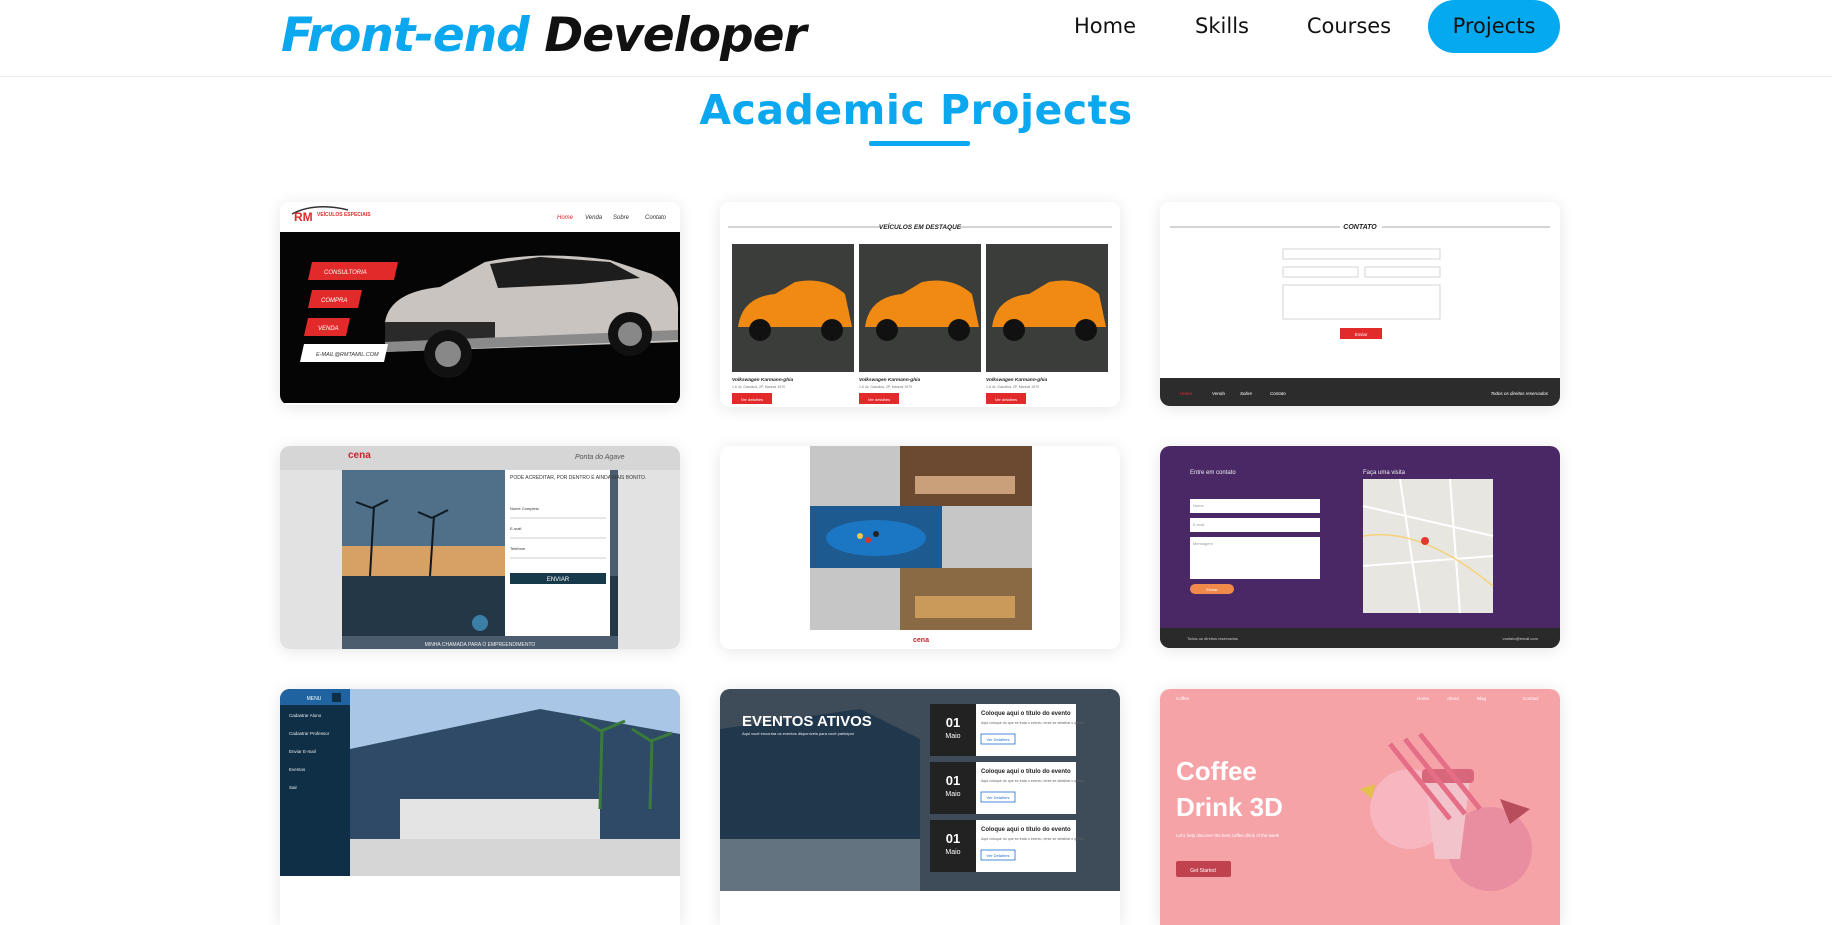  Describe the element at coordinates (297, 769) in the screenshot. I see `thumb-menu-item: Eventos` at that location.